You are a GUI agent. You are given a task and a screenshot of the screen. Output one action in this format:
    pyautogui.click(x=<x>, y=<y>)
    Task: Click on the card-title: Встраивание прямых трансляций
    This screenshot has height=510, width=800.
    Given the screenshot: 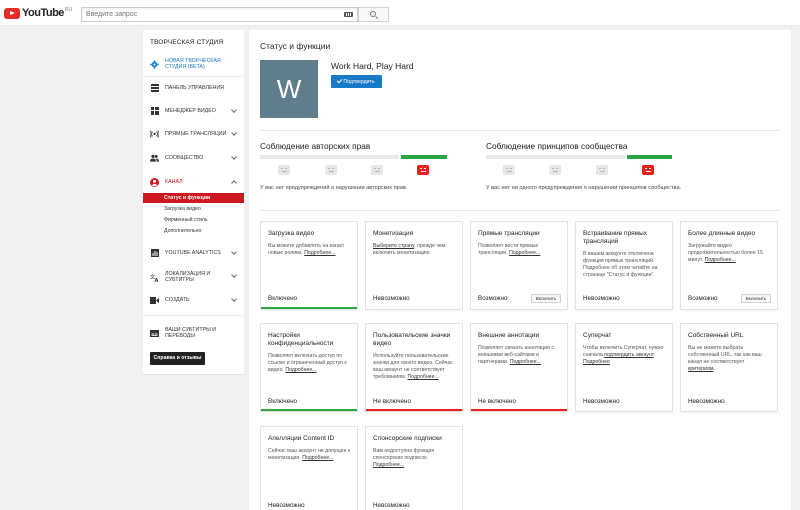 What is the action you would take?
    pyautogui.click(x=615, y=237)
    